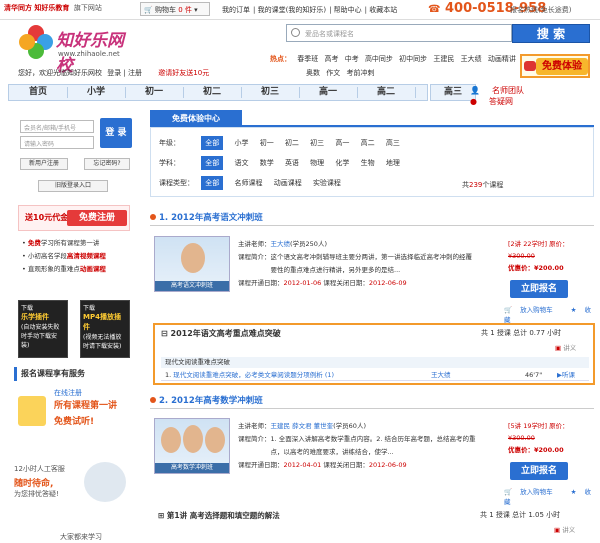  I want to click on download-lexue-plugin: 下载 乐学插件 (自动安装失败时手动下载安装), so click(43, 329).